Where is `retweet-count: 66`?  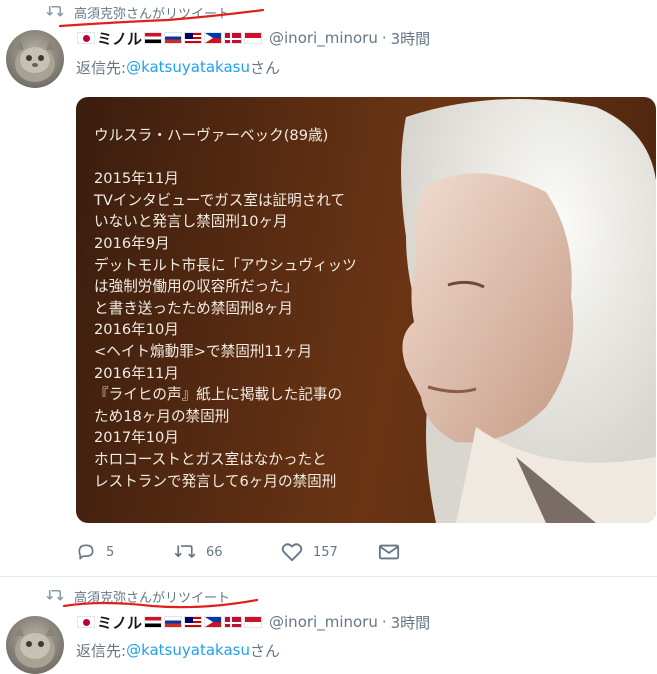
retweet-count: 66 is located at coordinates (214, 552).